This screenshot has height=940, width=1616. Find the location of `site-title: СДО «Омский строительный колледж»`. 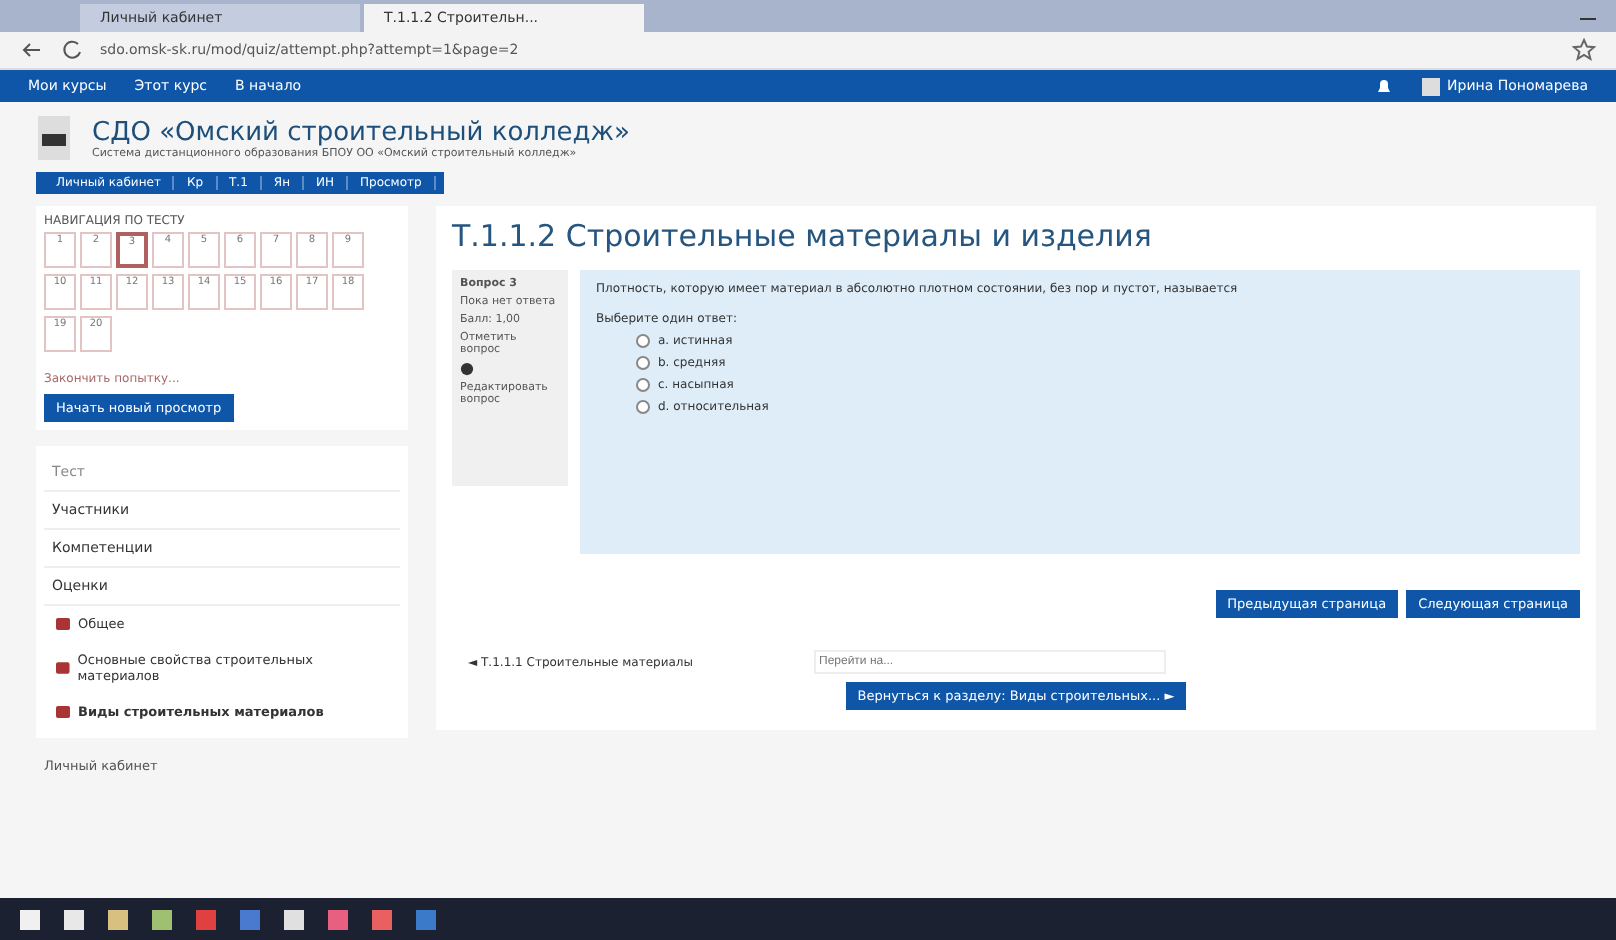

site-title: СДО «Омский строительный колледж» is located at coordinates (361, 132).